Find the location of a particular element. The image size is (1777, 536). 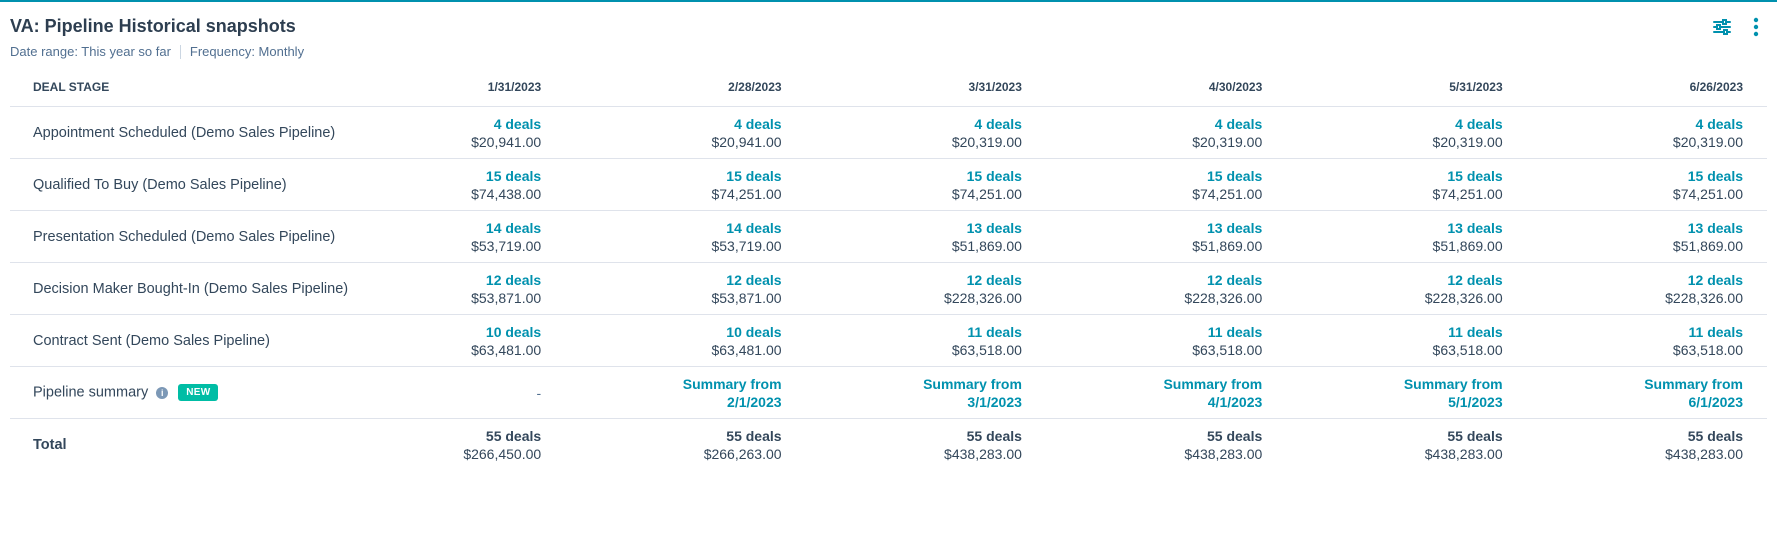

summary-link-date: 4/1/2023 is located at coordinates (1235, 401).